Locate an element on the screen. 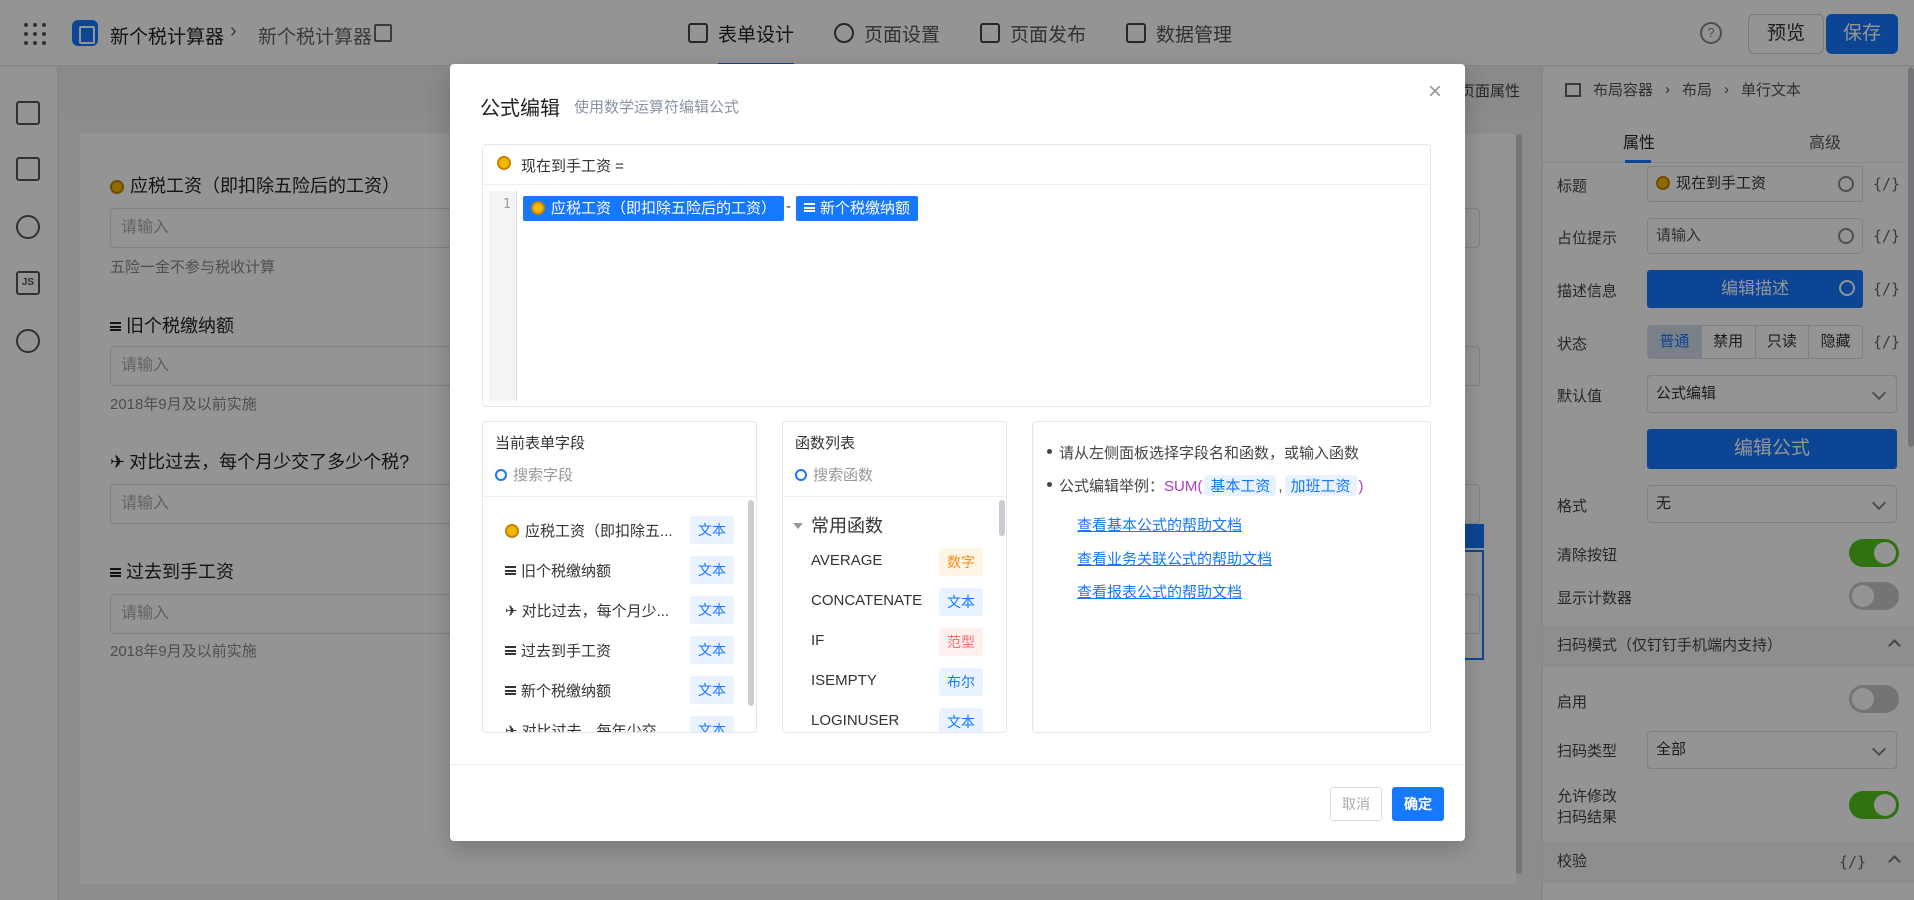 This screenshot has height=900, width=1914. line-number: 1 is located at coordinates (507, 204).